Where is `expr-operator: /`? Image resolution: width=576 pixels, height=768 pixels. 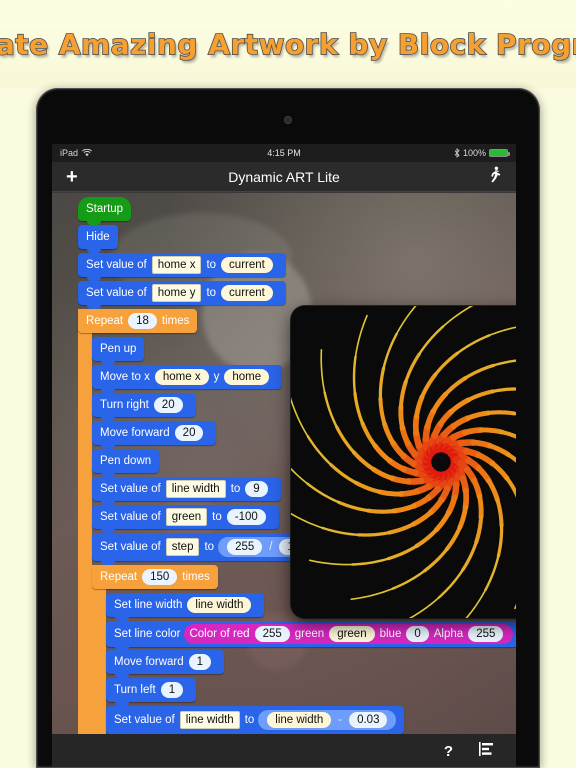 expr-operator: / is located at coordinates (271, 547).